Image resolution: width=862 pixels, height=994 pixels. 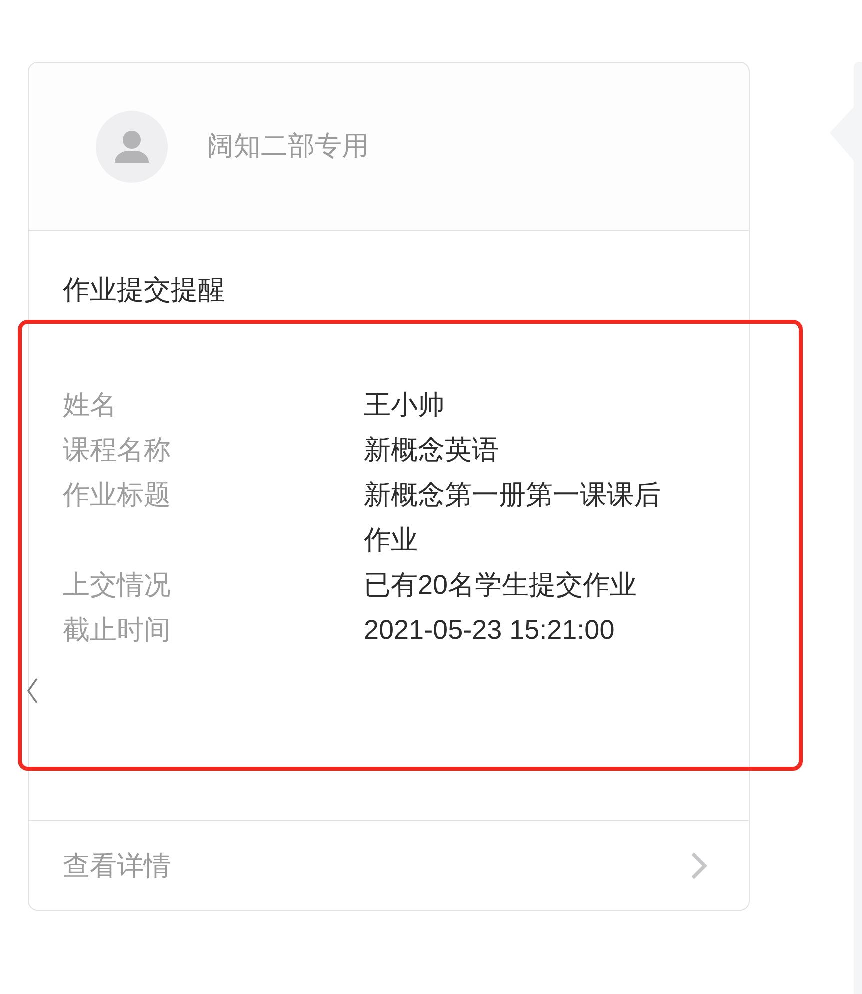 I want to click on field-value: 2021-05-23 15:21:00, so click(x=490, y=630).